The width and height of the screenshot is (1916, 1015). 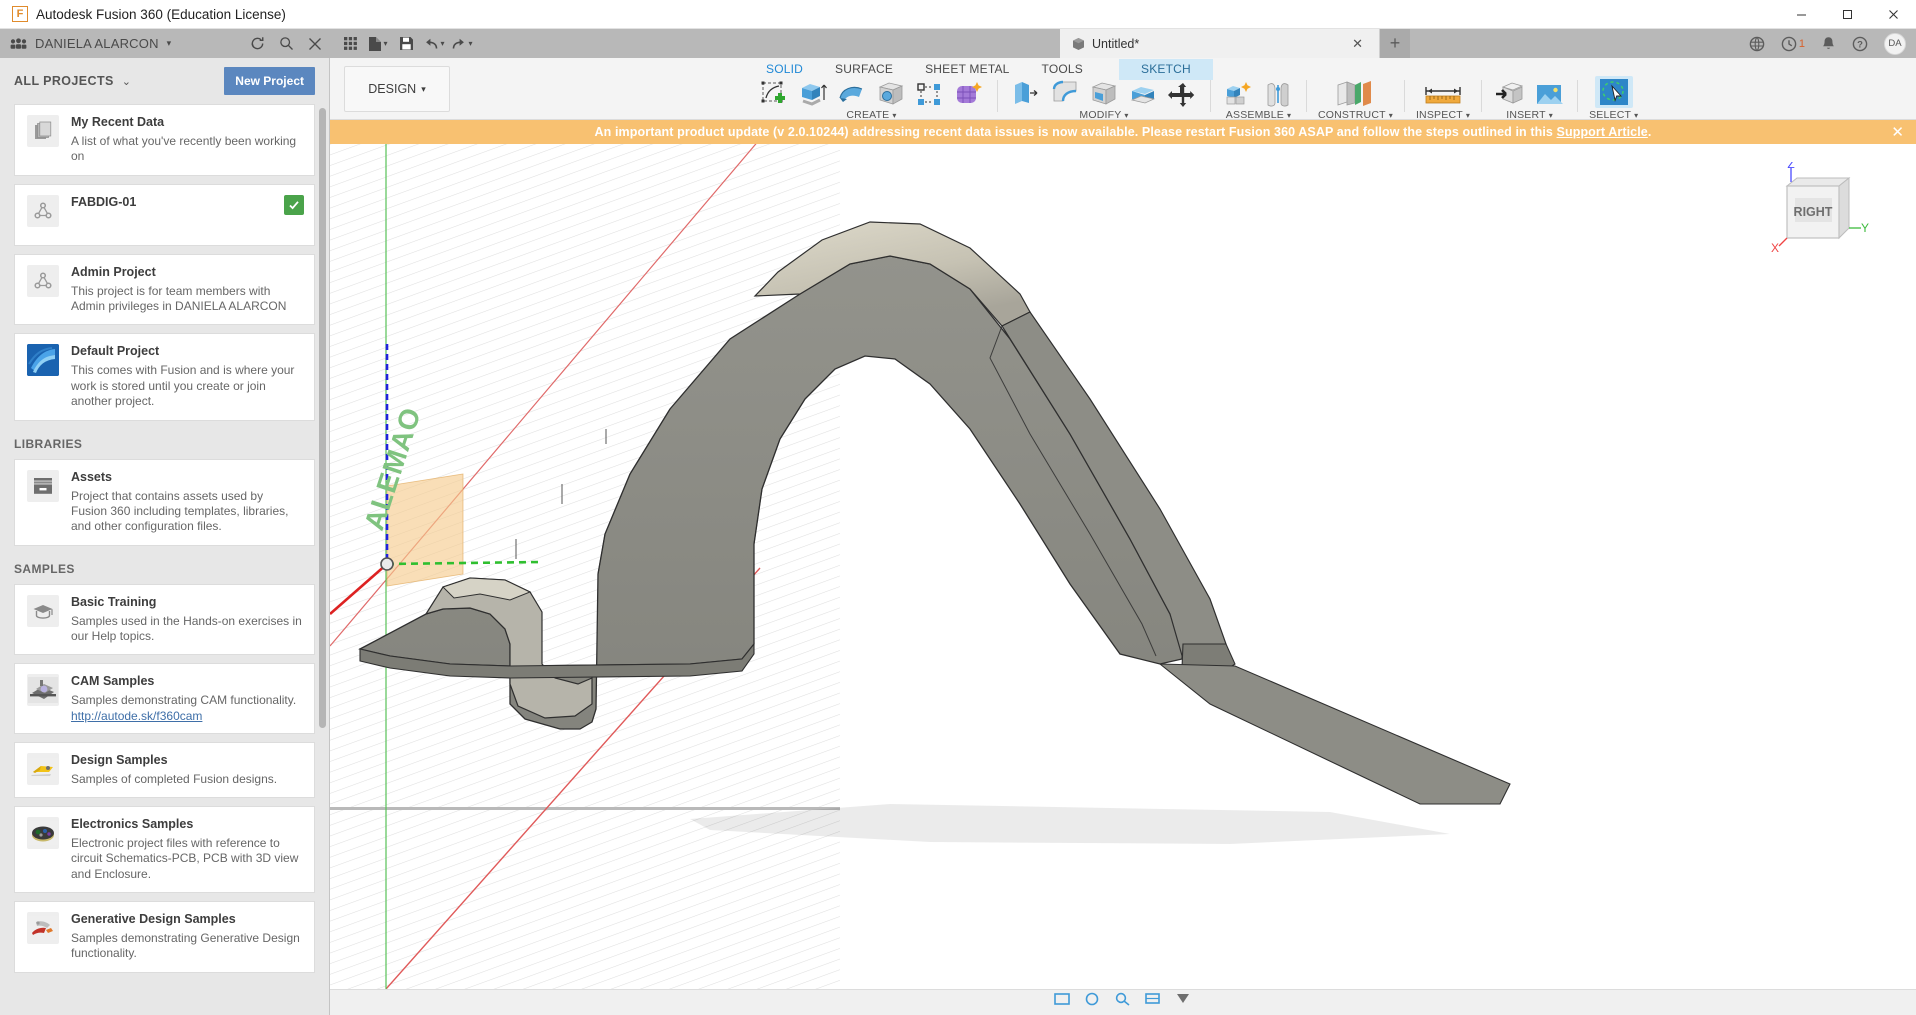 I want to click on zoom-icon, so click(x=1123, y=1001).